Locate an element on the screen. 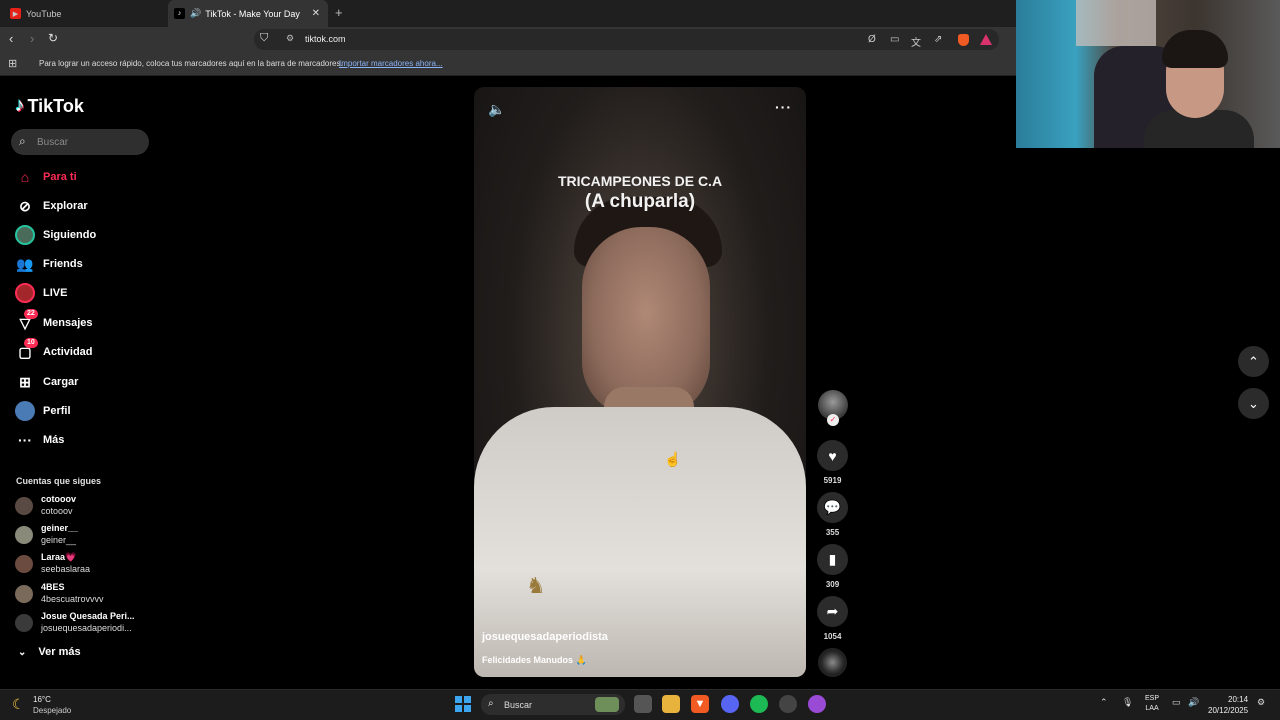  following-account: geiner__ geiner__ is located at coordinates (80, 535).